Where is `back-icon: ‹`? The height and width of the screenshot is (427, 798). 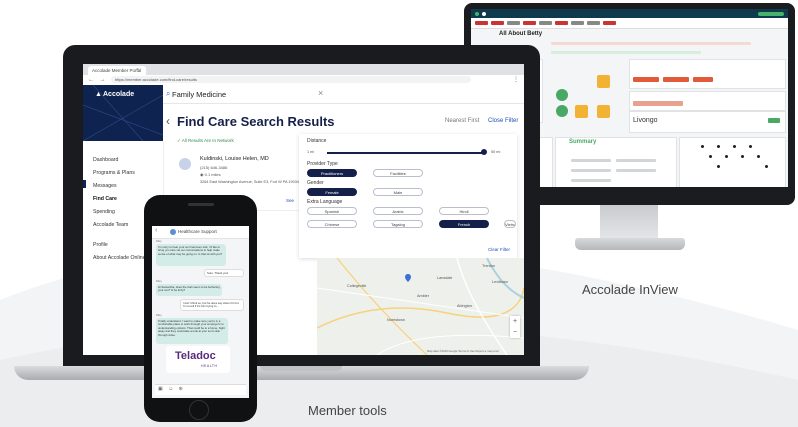
back-icon: ‹ is located at coordinates (156, 230).